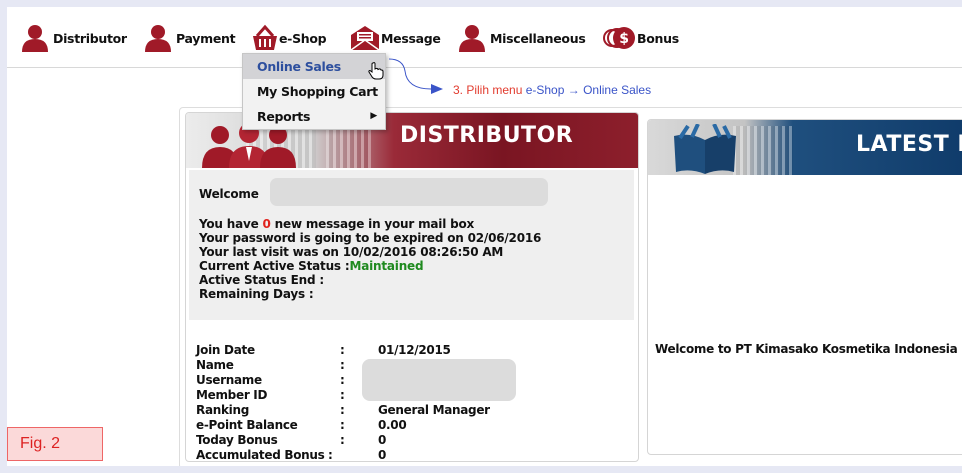  Describe the element at coordinates (229, 194) in the screenshot. I see `welcome-label: Welcome` at that location.